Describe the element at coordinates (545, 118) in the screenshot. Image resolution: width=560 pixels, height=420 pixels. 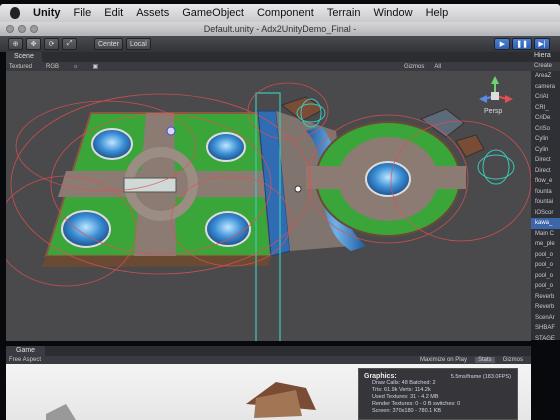
I see `hierarchy-item: CriDe` at that location.